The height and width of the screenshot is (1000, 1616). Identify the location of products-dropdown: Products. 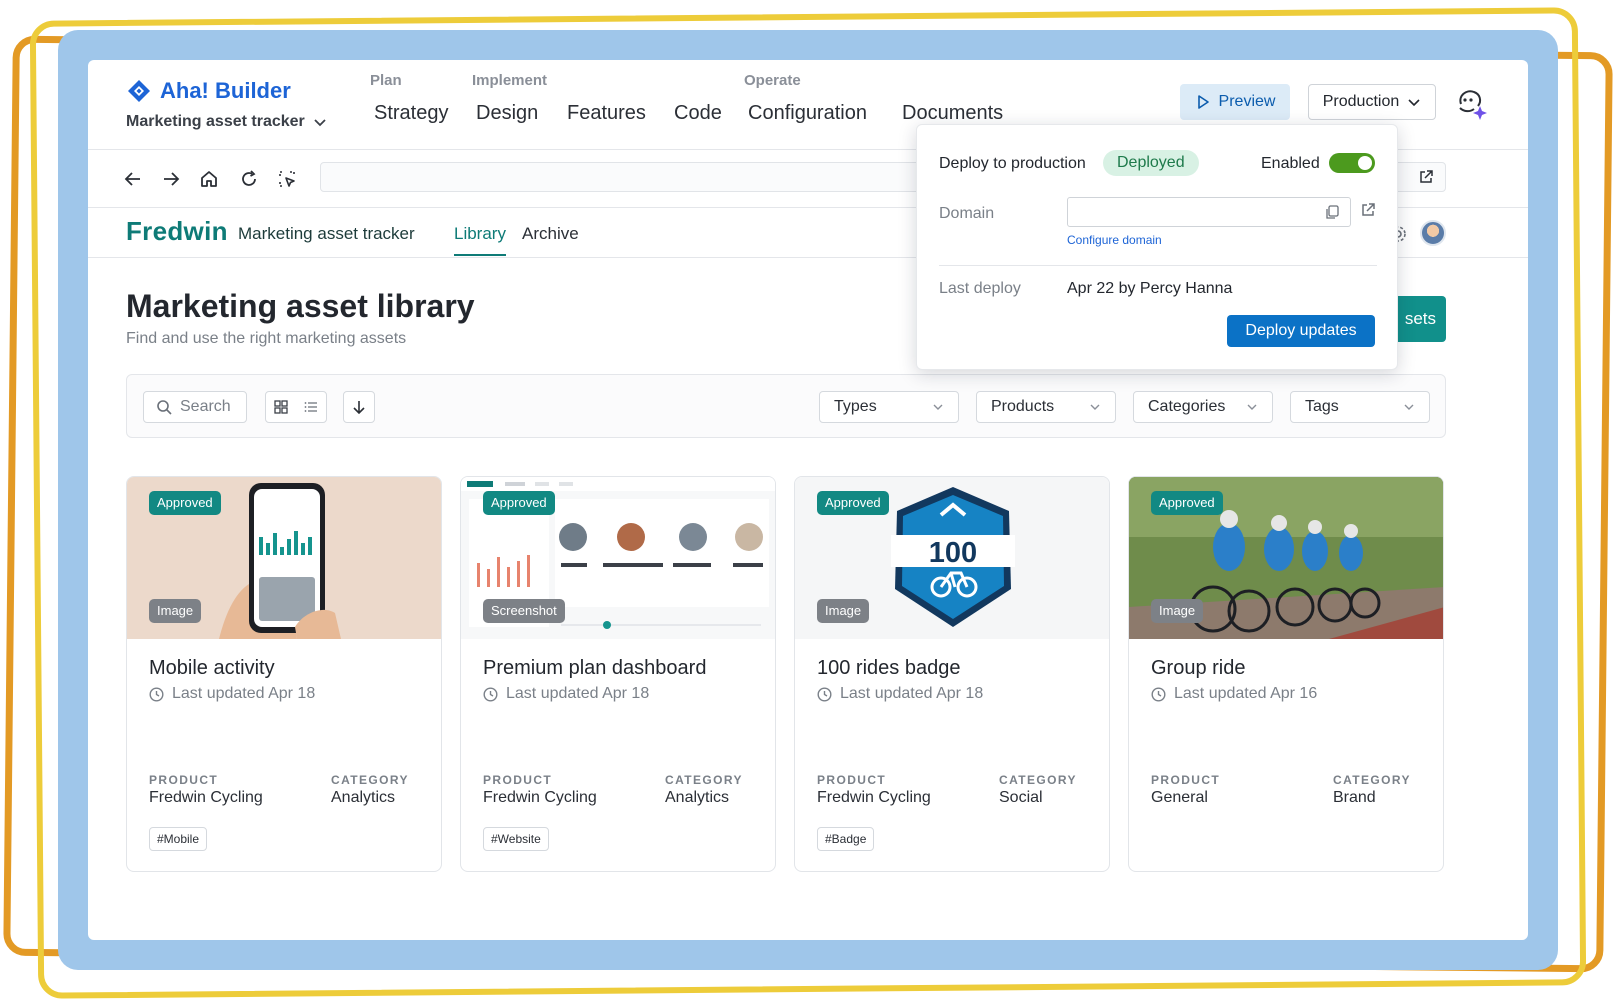
(1046, 407).